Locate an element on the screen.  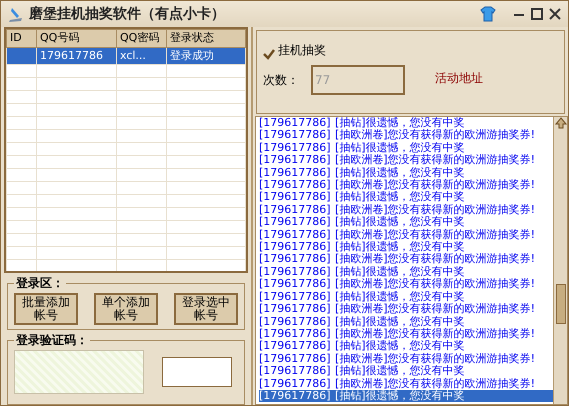
add-account-button: 批量添加帐号 is located at coordinates (46, 309).